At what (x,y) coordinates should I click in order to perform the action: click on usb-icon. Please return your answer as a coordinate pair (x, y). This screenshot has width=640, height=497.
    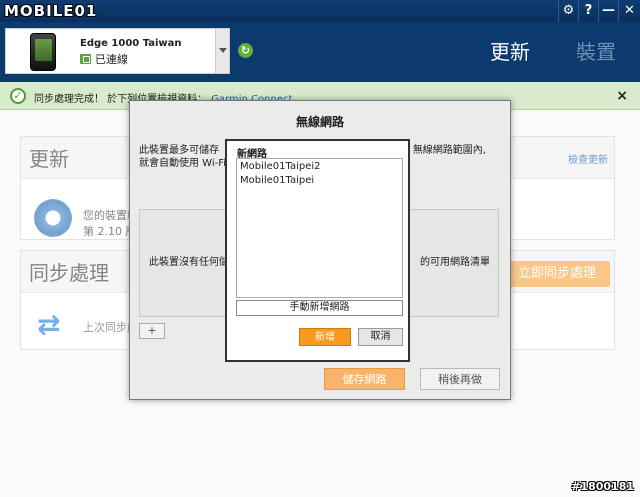
    Looking at the image, I should click on (85, 59).